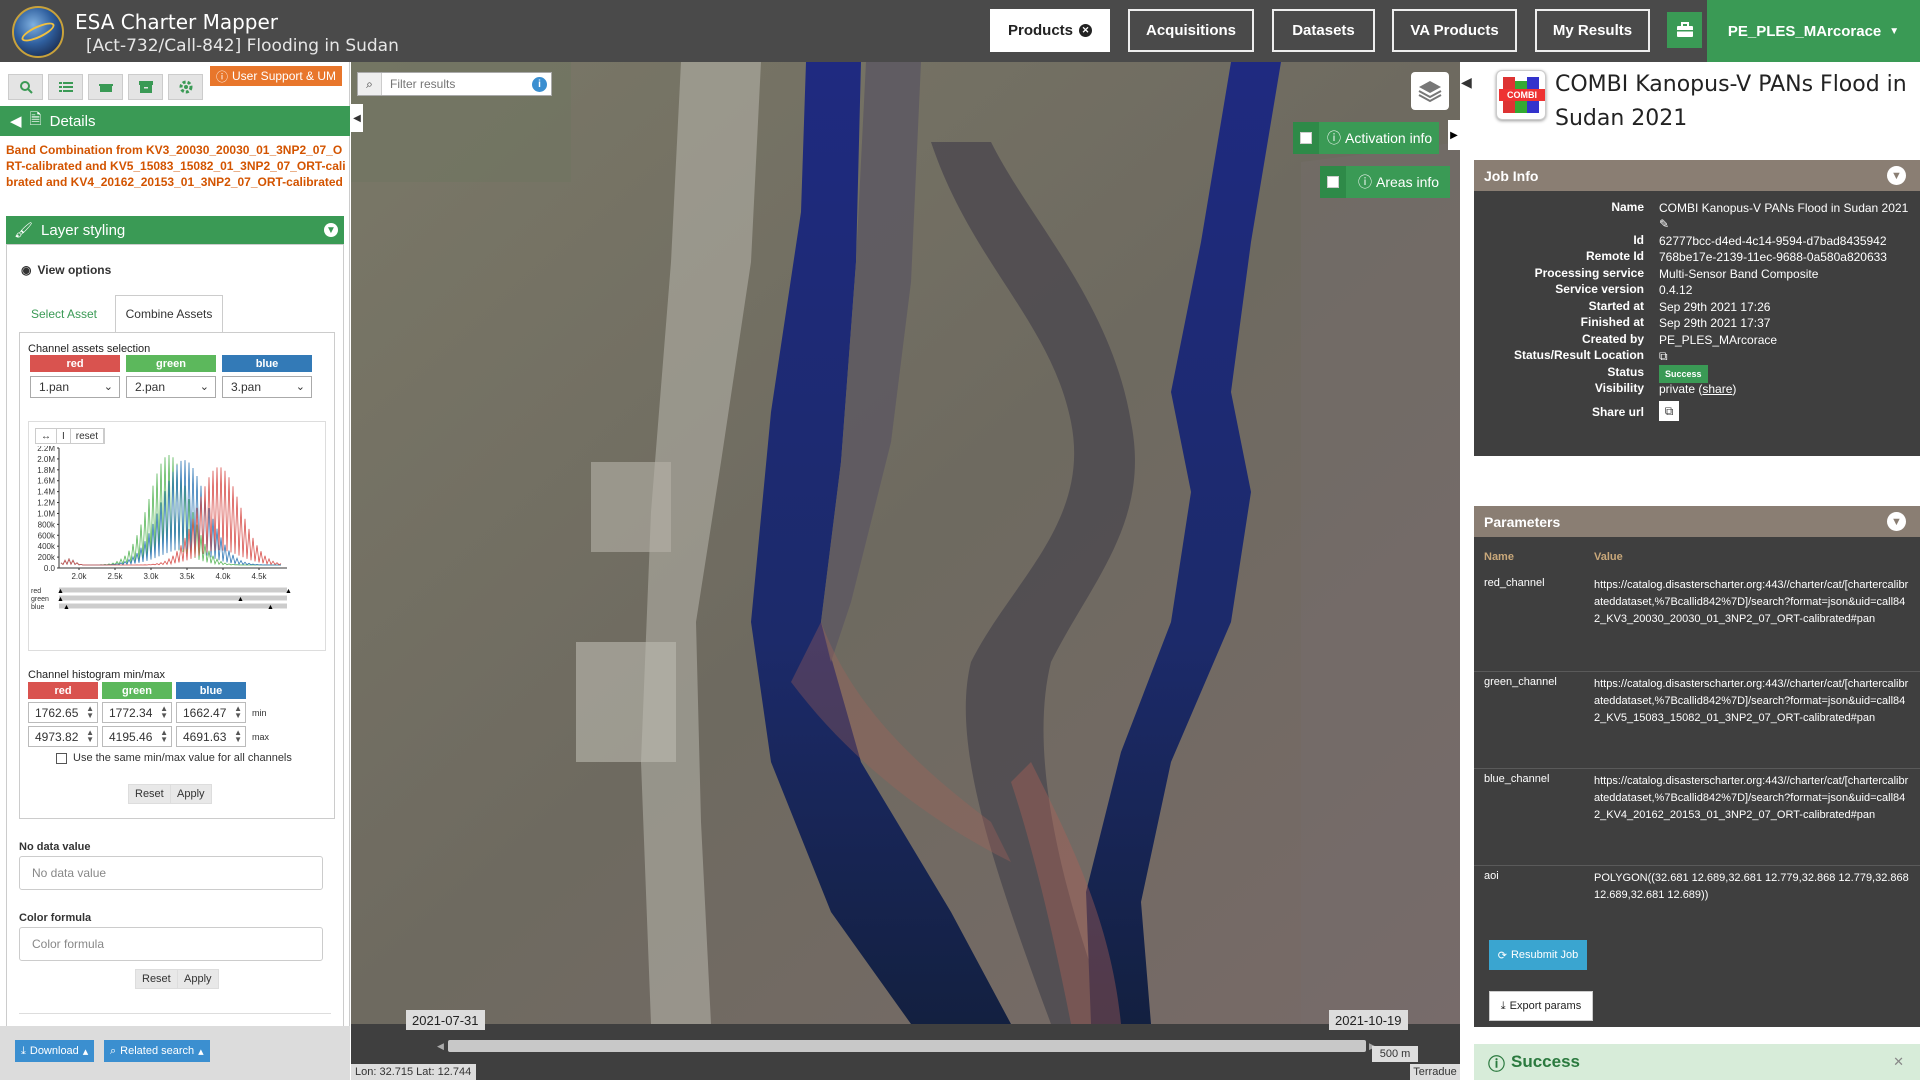 The height and width of the screenshot is (1080, 1920). What do you see at coordinates (1541, 1006) in the screenshot?
I see `export-params-button: ⤓ Export params` at bounding box center [1541, 1006].